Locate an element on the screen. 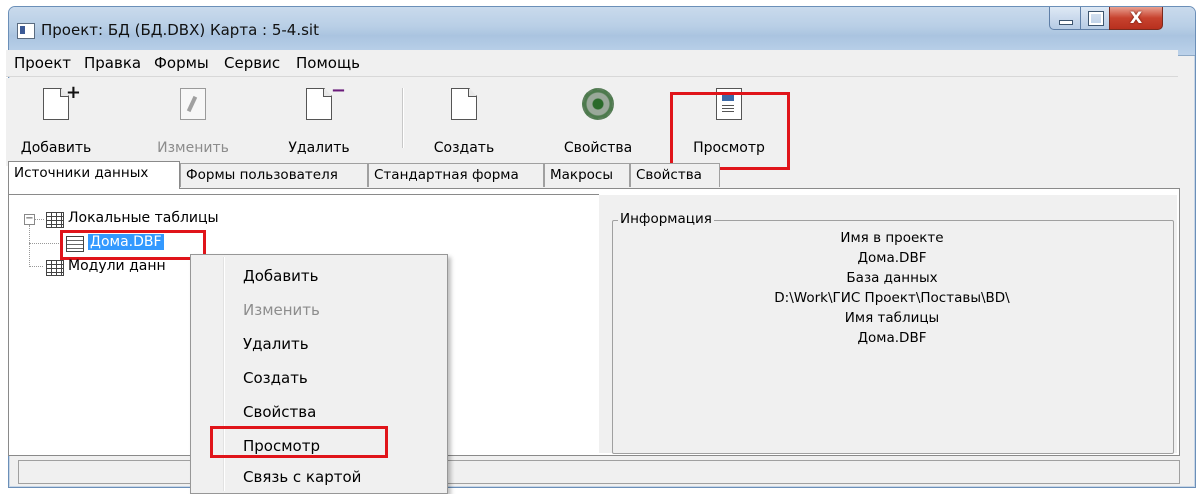 This screenshot has height=494, width=1204. tab-macros: Макросы is located at coordinates (587, 175).